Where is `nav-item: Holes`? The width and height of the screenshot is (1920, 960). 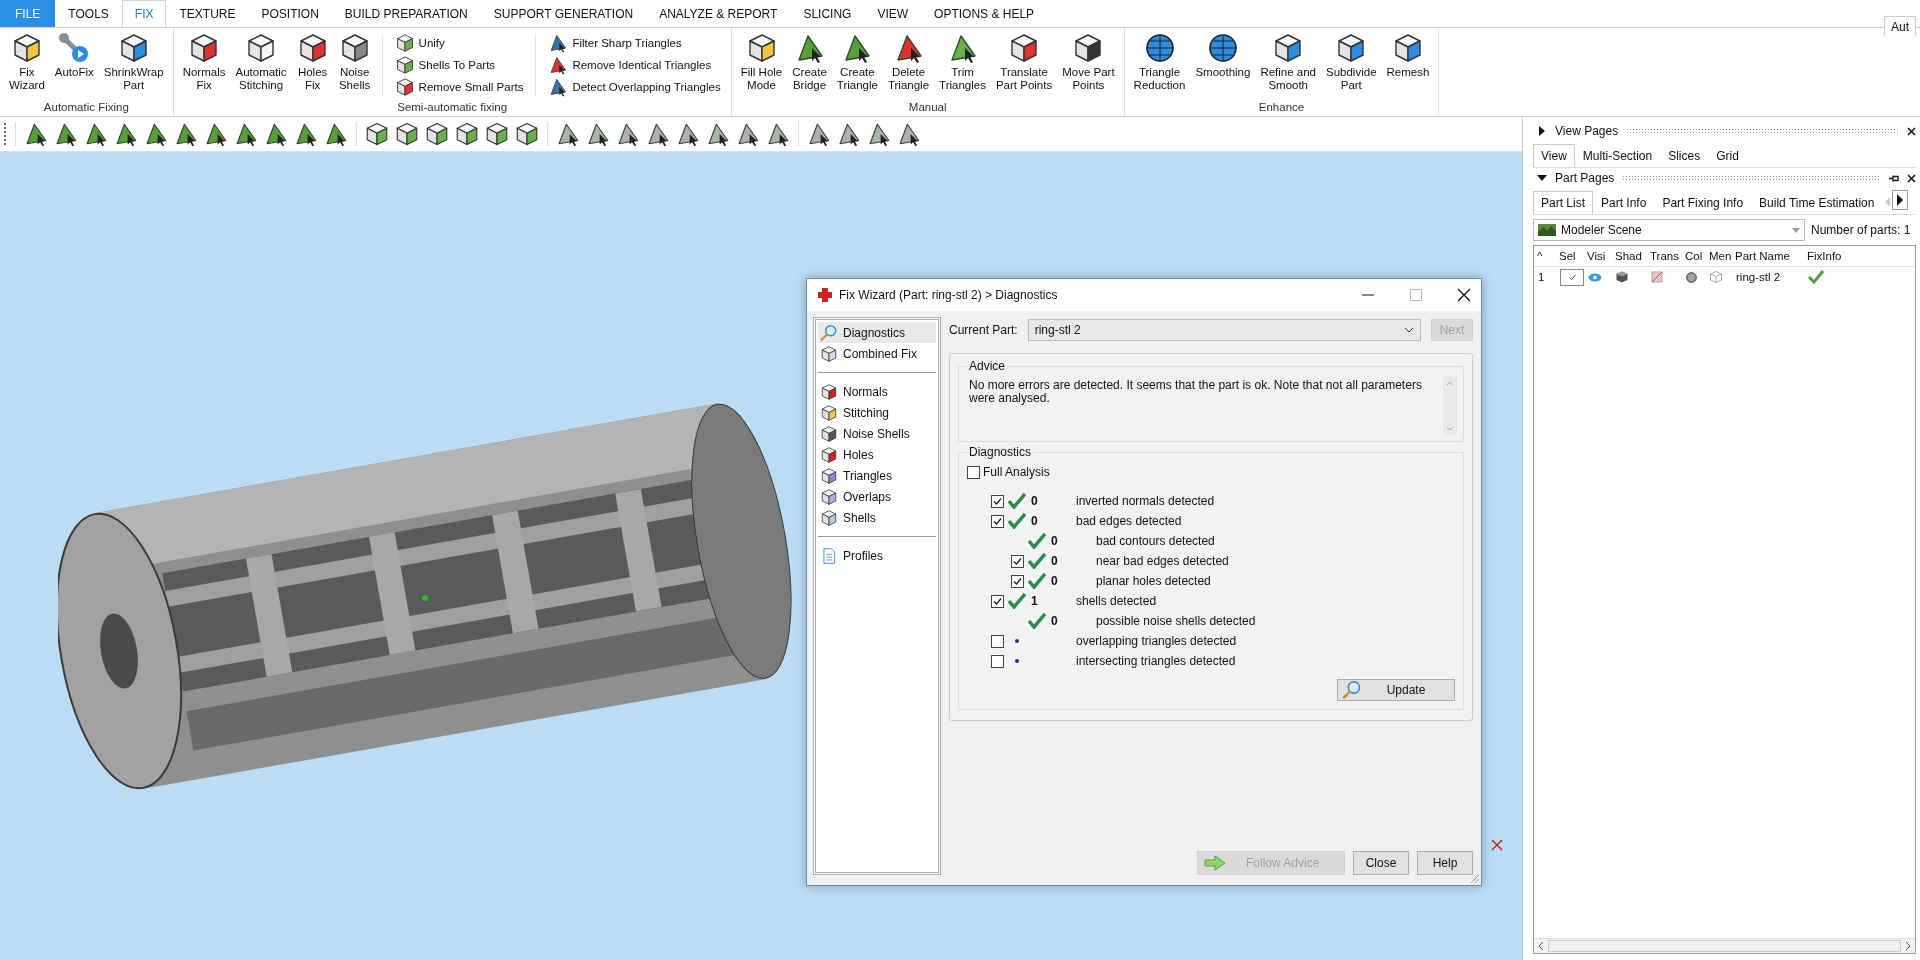 nav-item: Holes is located at coordinates (877, 454).